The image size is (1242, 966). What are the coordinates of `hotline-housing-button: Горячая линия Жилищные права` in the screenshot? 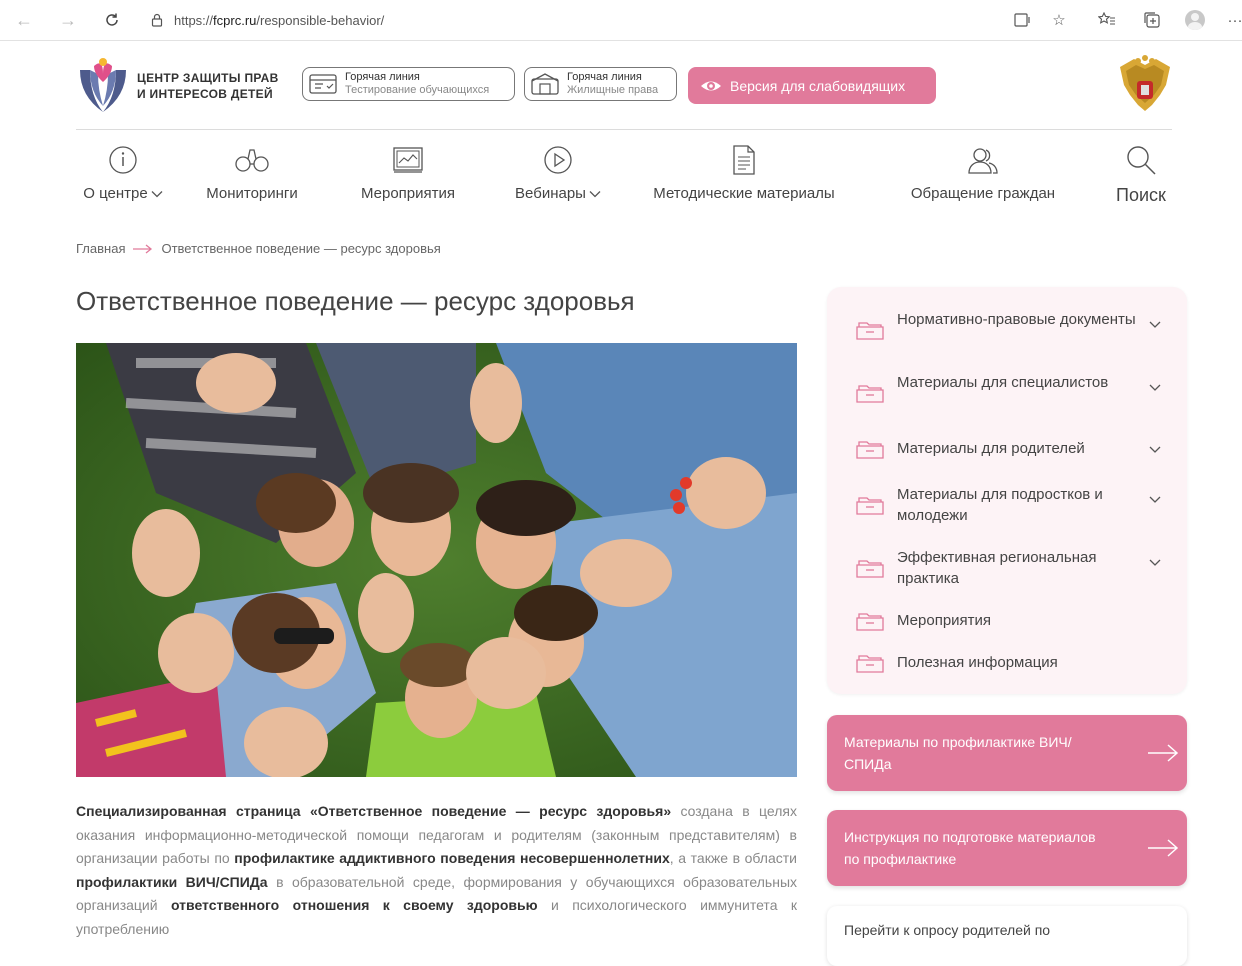 It's located at (600, 84).